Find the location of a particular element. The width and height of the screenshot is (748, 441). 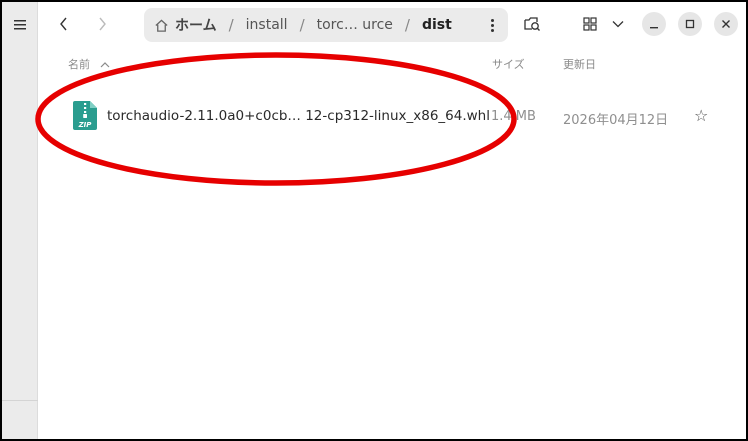

grid-icon is located at coordinates (590, 24).